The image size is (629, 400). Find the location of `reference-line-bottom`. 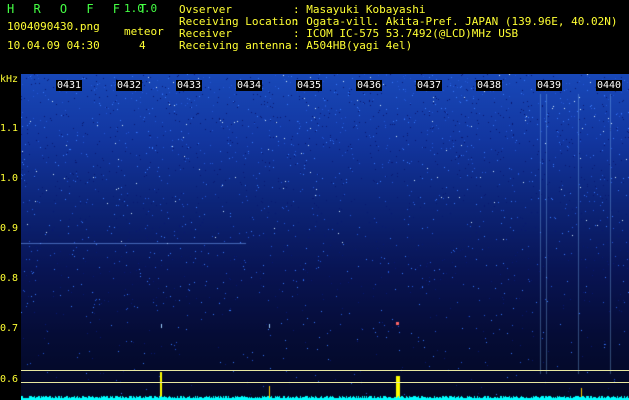

reference-line-bottom is located at coordinates (325, 382).